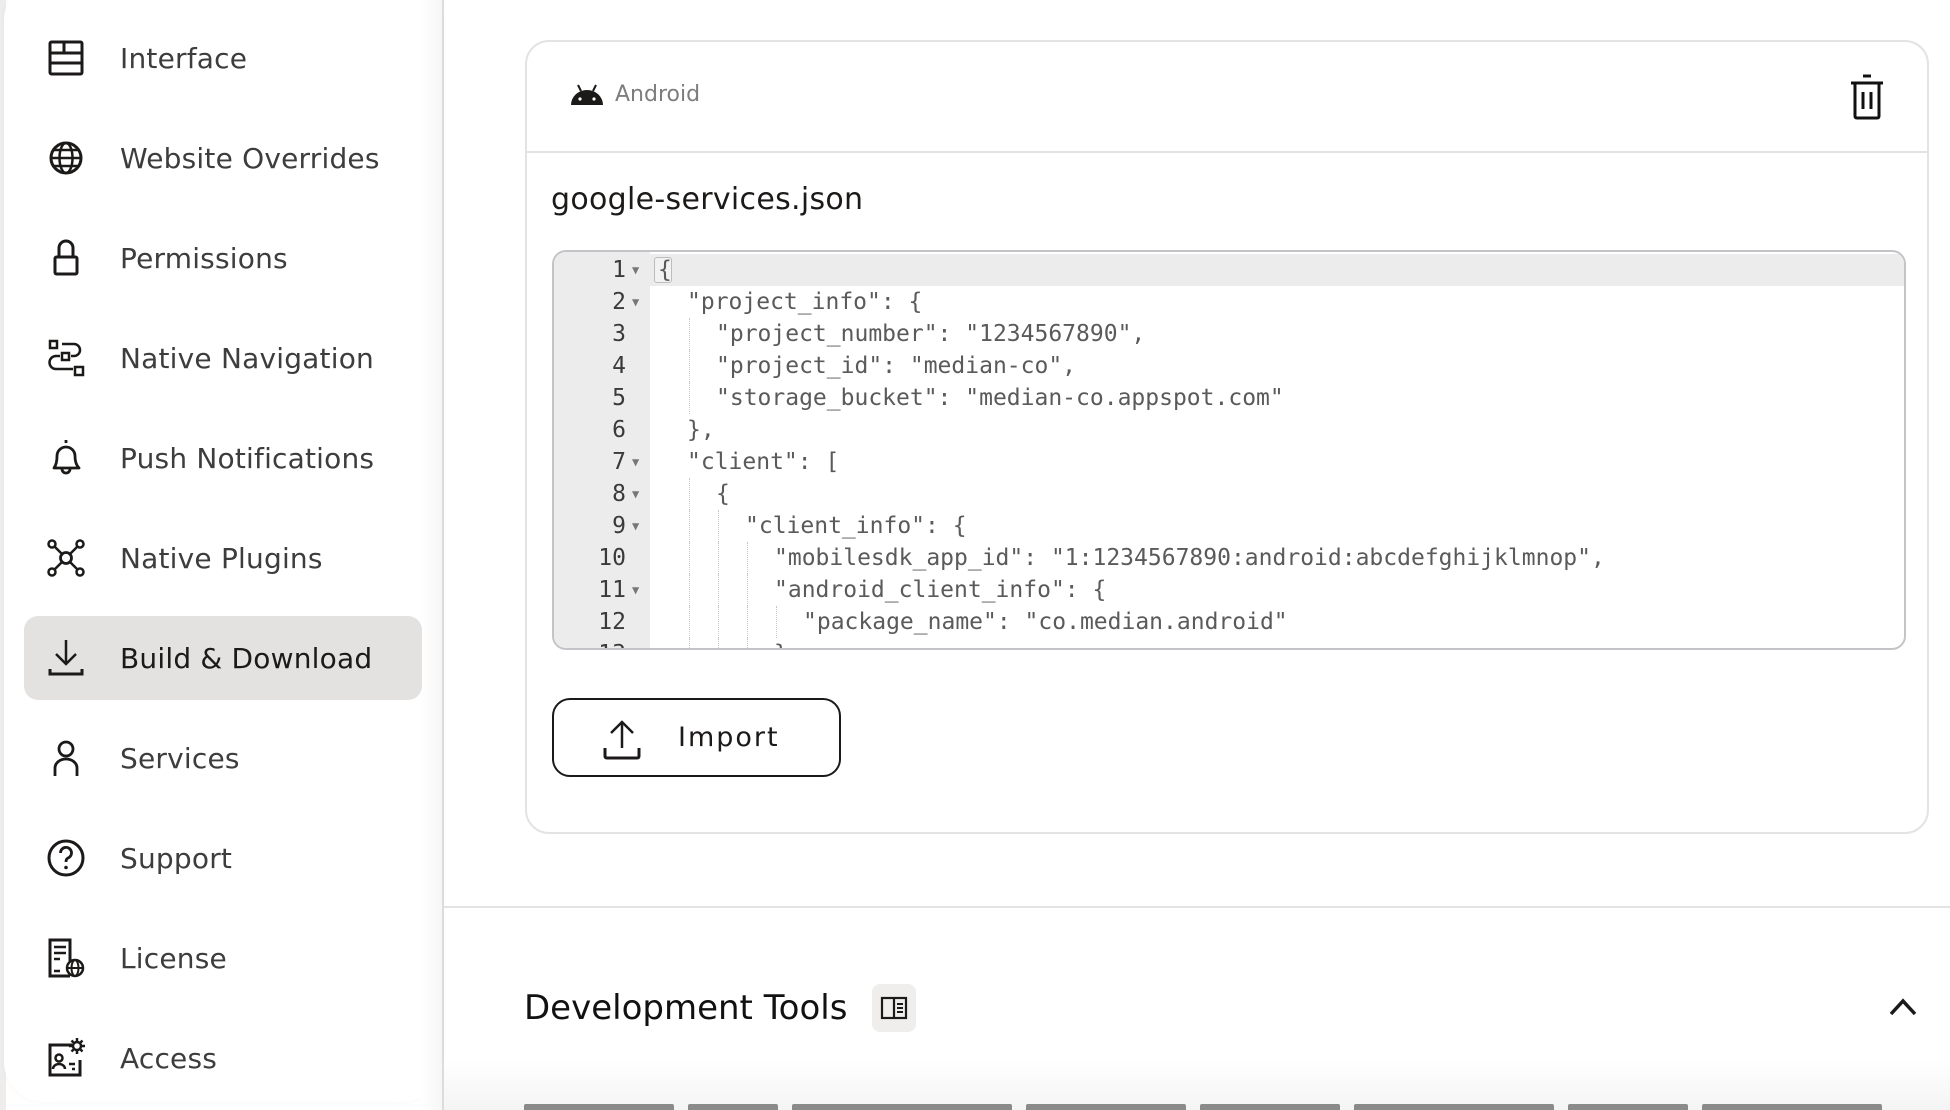  Describe the element at coordinates (587, 94) in the screenshot. I see `android-icon` at that location.